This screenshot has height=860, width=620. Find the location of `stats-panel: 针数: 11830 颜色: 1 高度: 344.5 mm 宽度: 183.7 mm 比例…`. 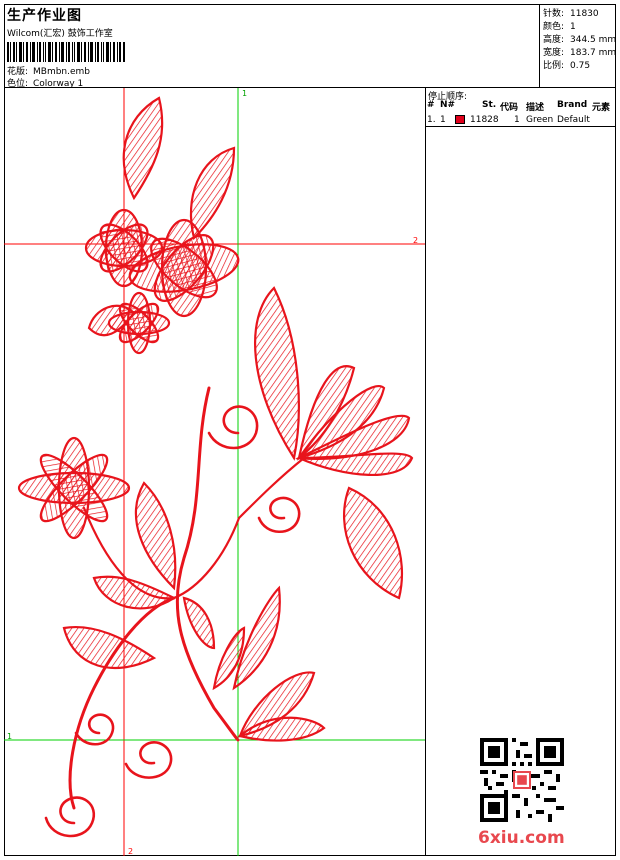

stats-panel: 针数: 11830 颜色: 1 高度: 344.5 mm 宽度: 183.7 mm 比例… is located at coordinates (578, 46).